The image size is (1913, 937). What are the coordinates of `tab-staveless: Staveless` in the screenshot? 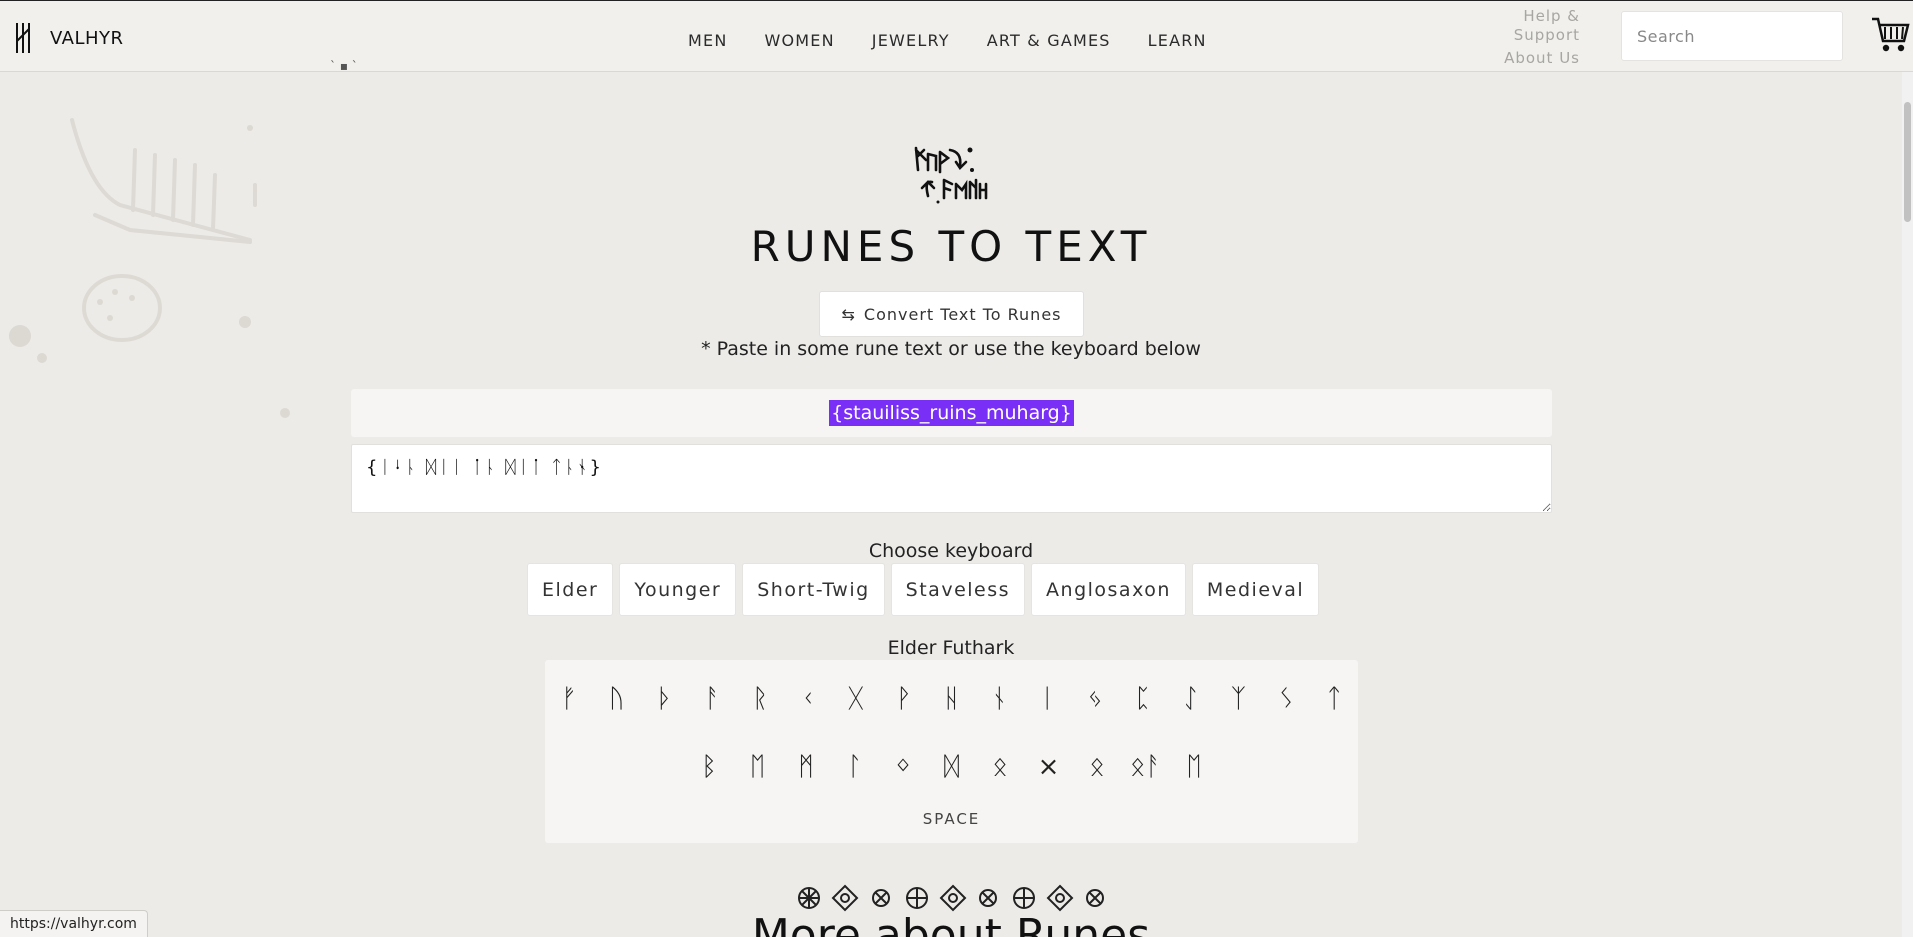 It's located at (958, 589).